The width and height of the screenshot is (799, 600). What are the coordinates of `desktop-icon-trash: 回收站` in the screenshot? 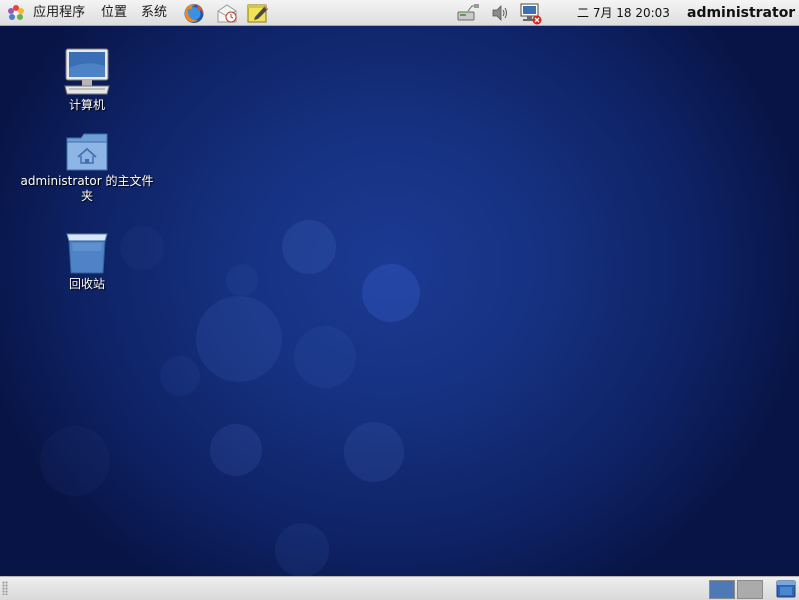 It's located at (87, 261).